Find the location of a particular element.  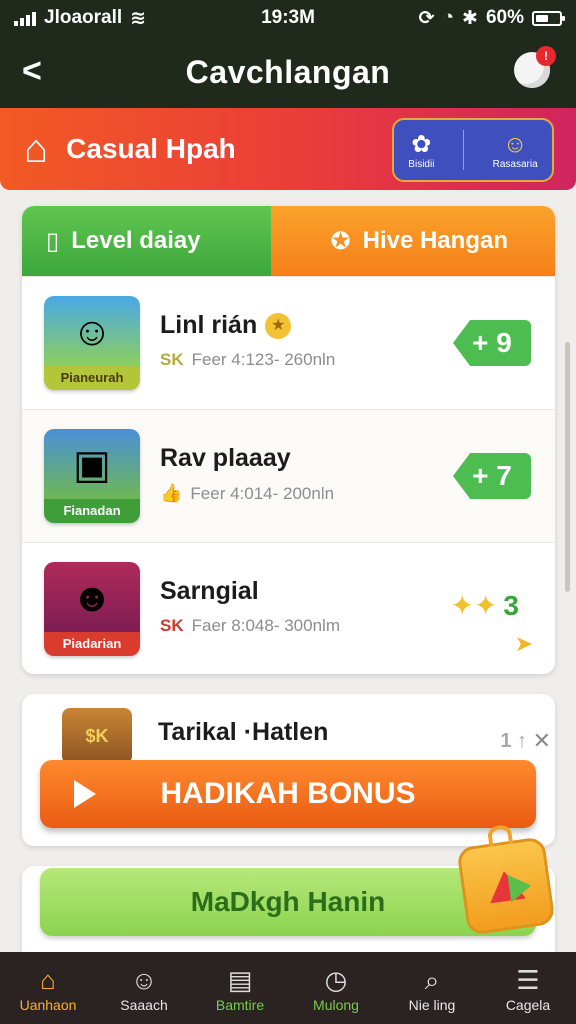

coin-icon: ★ is located at coordinates (278, 325).